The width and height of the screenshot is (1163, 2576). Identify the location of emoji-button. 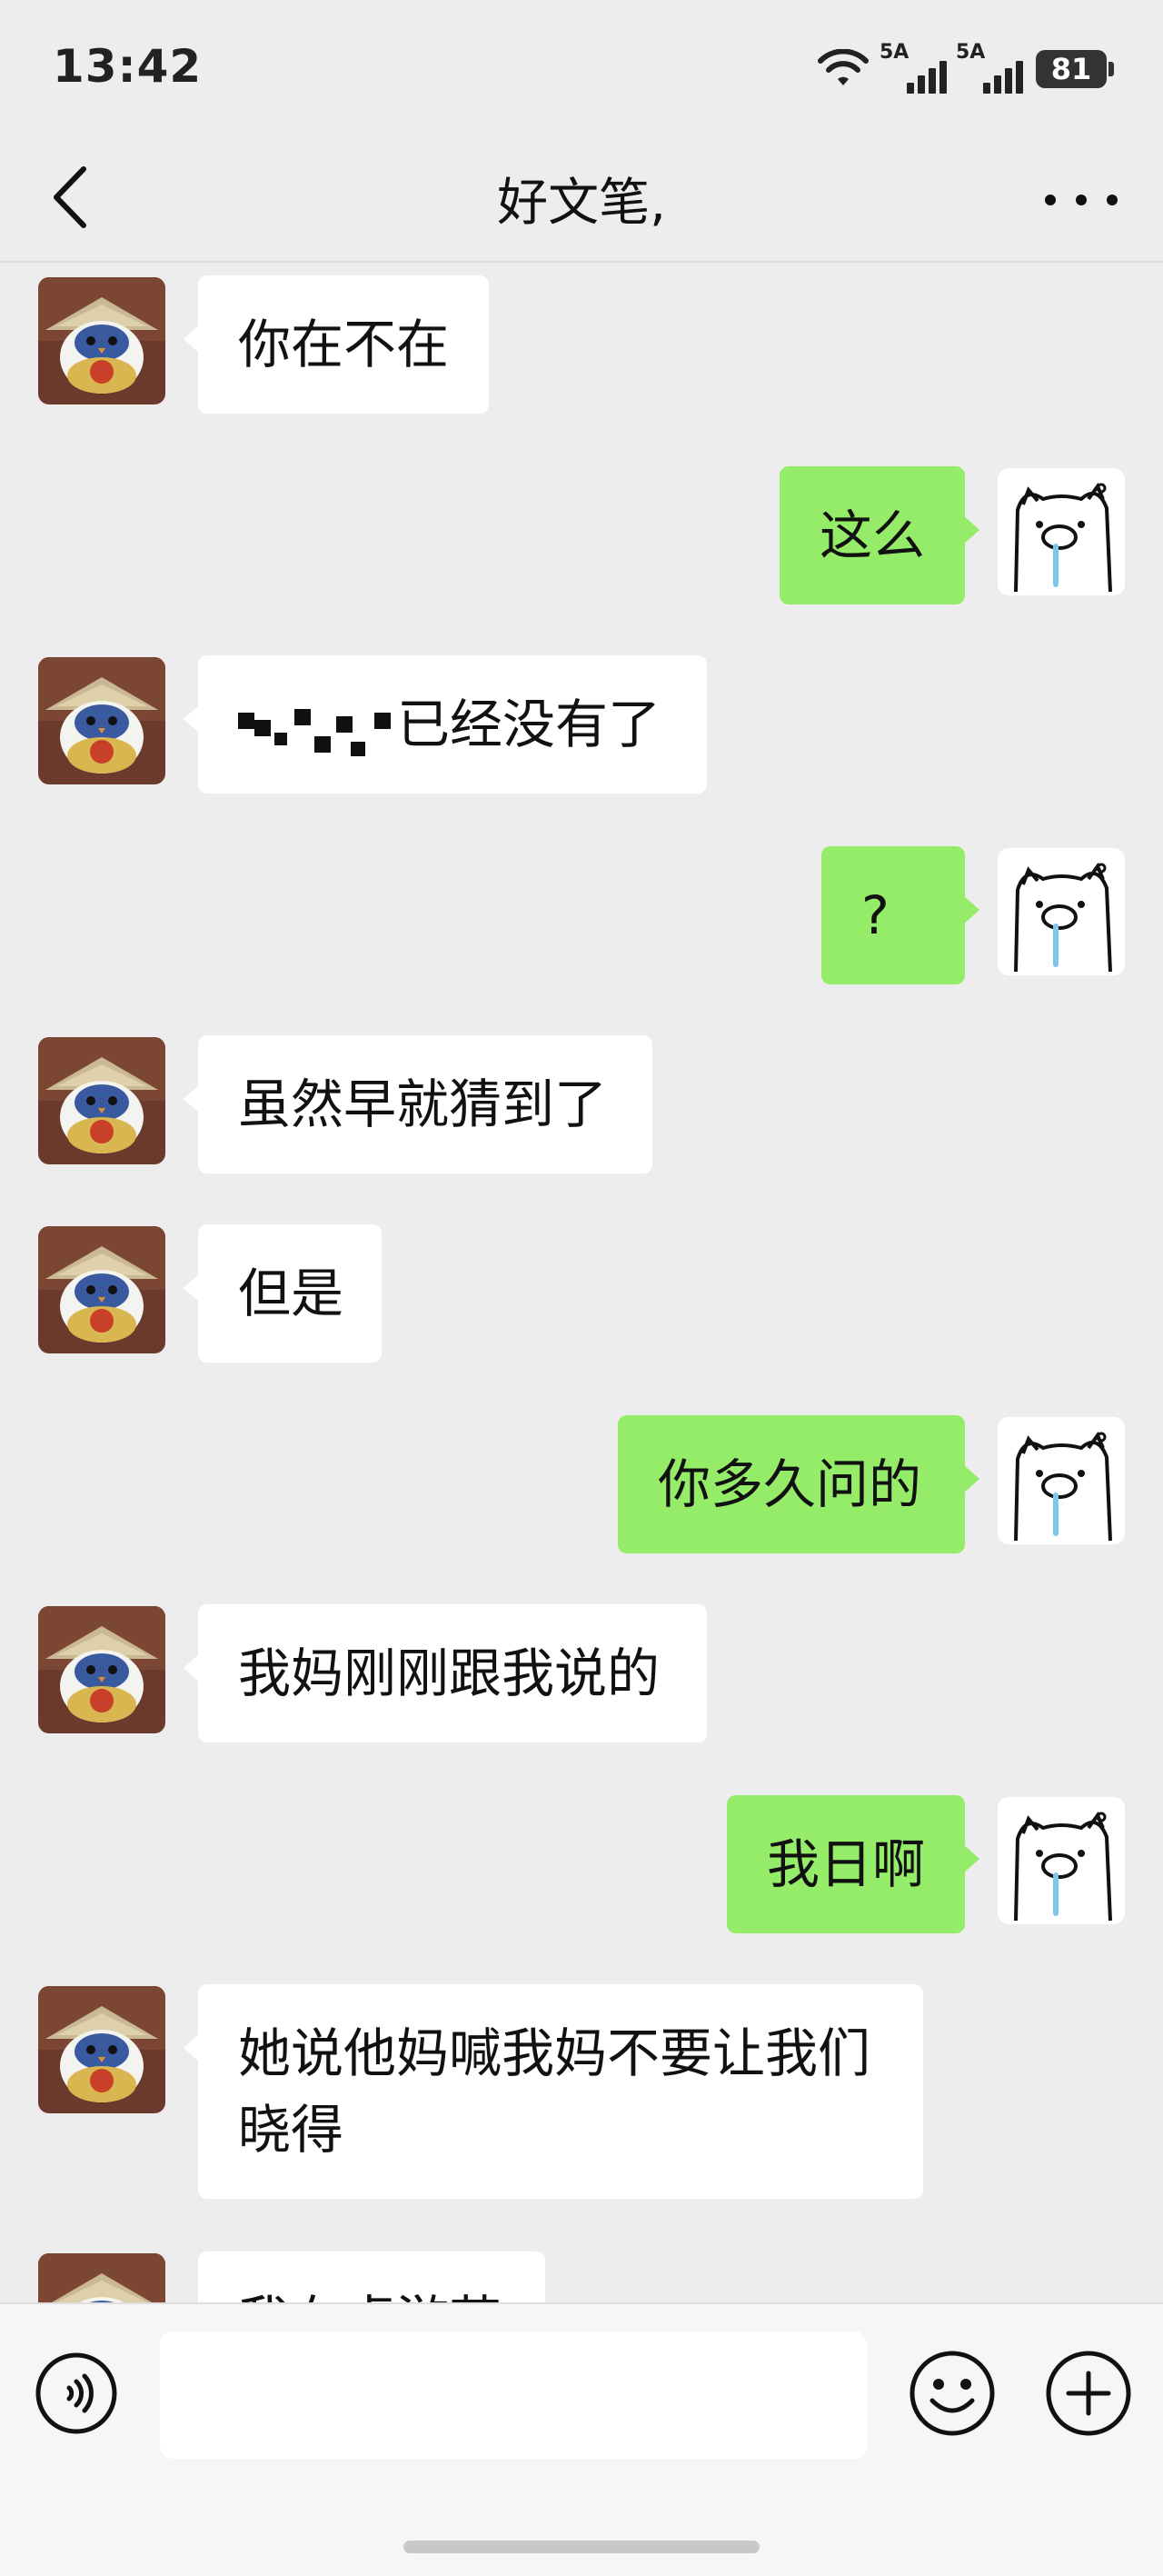
(952, 2393).